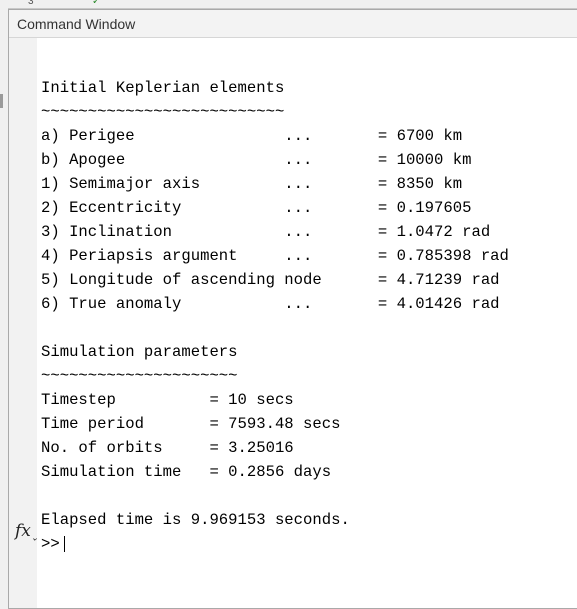  I want to click on left-dock-edge, so click(4, 308).